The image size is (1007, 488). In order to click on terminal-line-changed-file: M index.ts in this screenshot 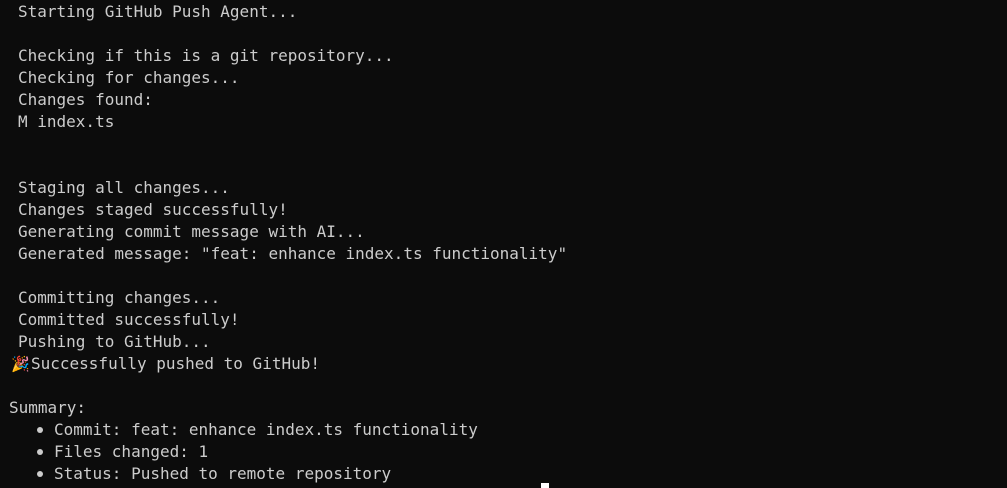, I will do `click(66, 121)`.